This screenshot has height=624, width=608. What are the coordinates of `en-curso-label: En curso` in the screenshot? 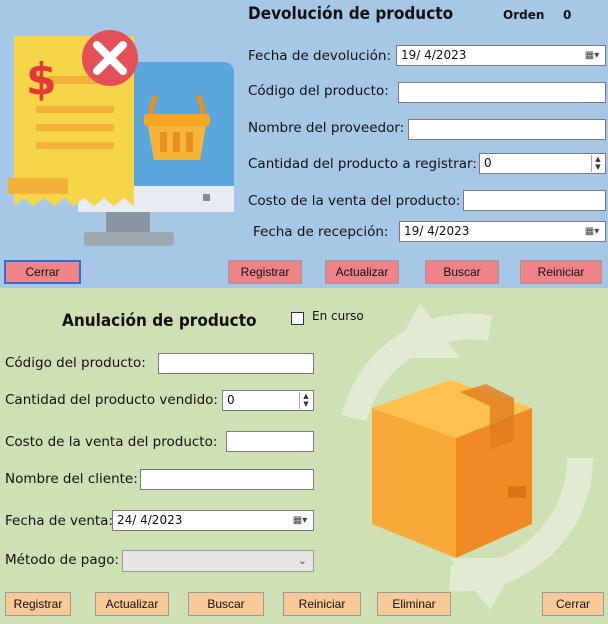 It's located at (338, 316).